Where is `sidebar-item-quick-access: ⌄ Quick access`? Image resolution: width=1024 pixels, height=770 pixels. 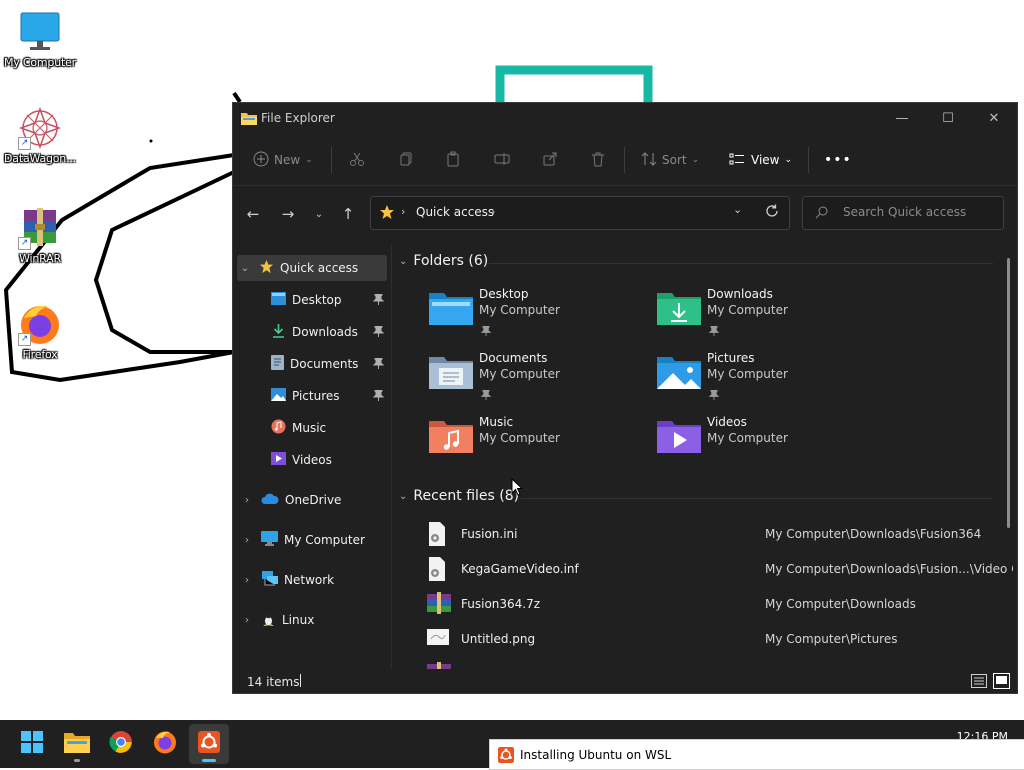
sidebar-item-quick-access: ⌄ Quick access is located at coordinates (312, 268).